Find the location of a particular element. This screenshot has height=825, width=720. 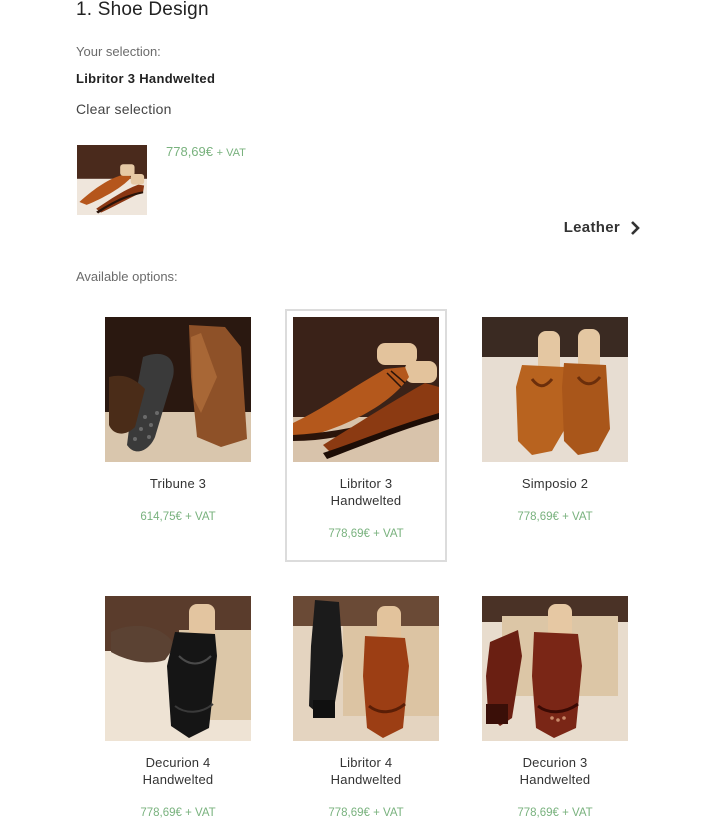

selected-product-thumbnail is located at coordinates (112, 180).